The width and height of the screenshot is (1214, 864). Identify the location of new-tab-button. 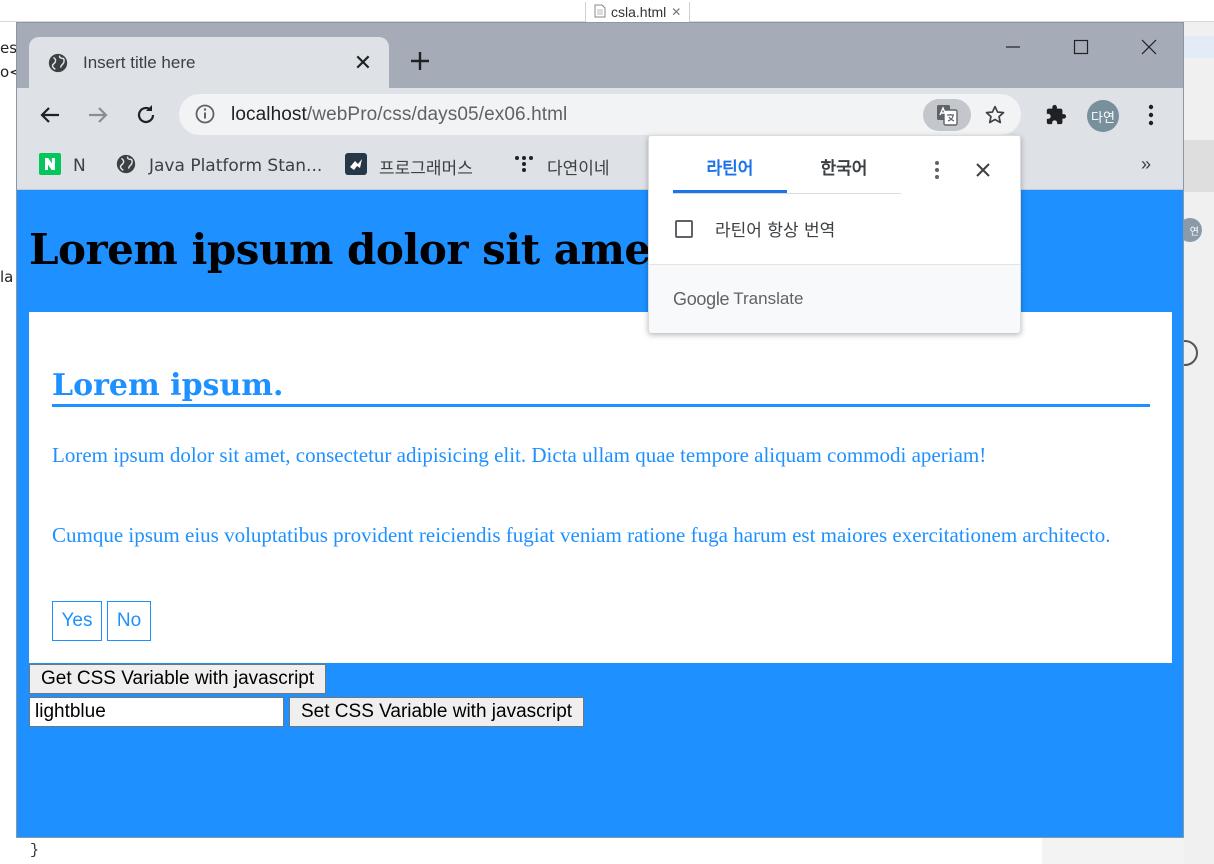
(420, 63).